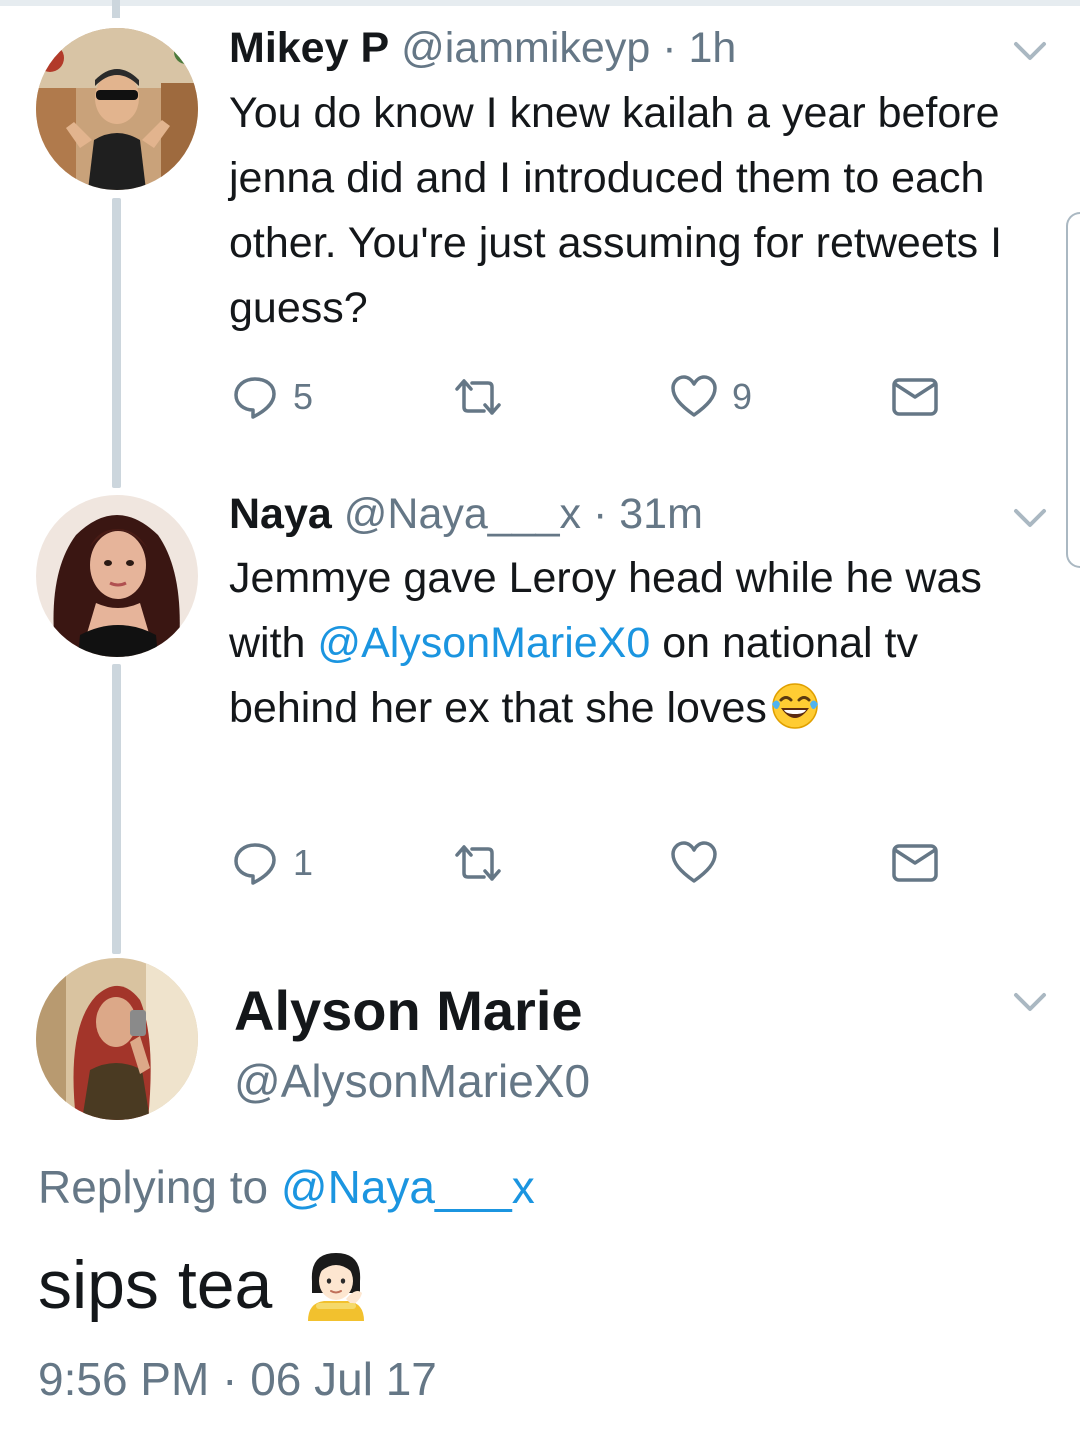 Image resolution: width=1080 pixels, height=1433 pixels. What do you see at coordinates (117, 576) in the screenshot?
I see `avatar-naya` at bounding box center [117, 576].